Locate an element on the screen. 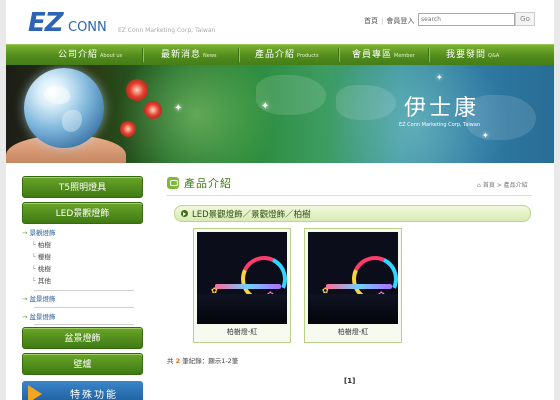  nav-member: 會員專區 Member is located at coordinates (383, 55).